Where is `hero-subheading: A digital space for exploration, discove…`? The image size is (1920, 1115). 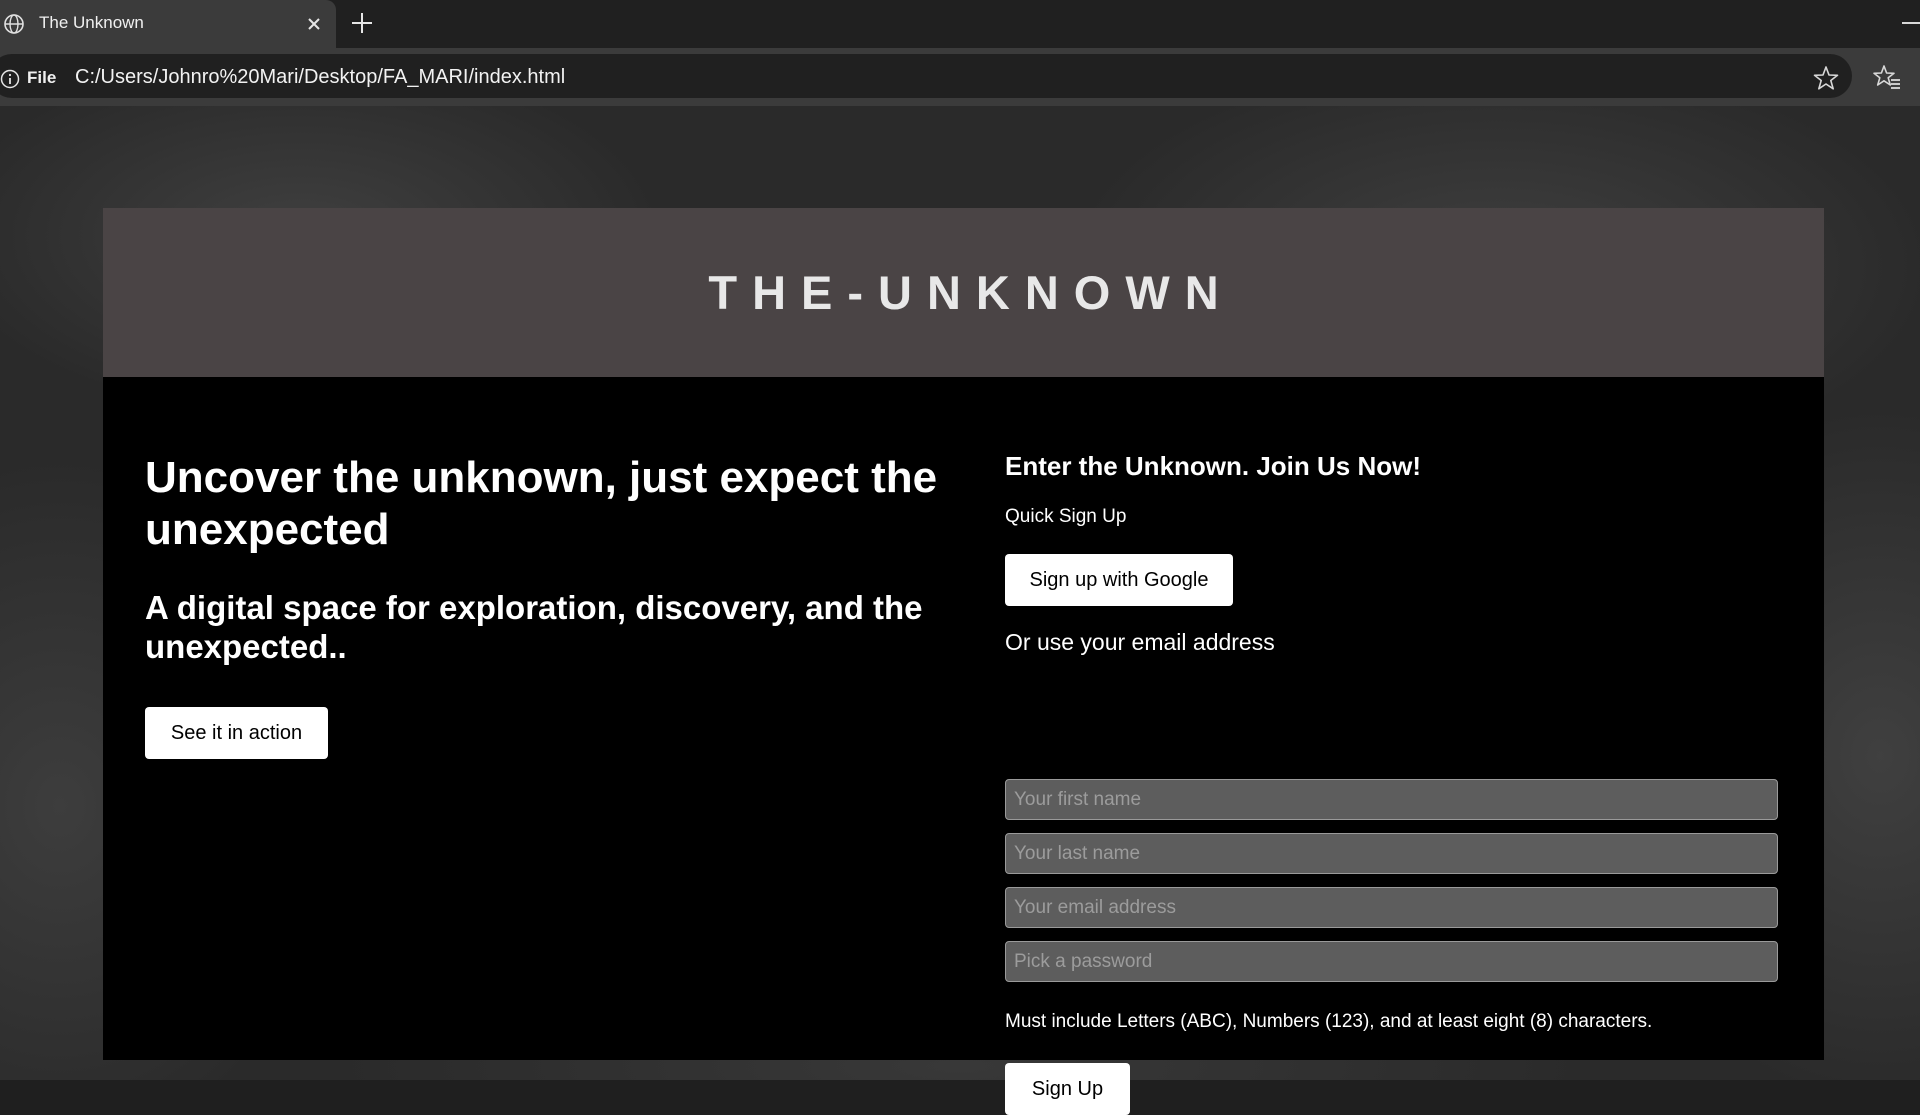 hero-subheading: A digital space for exploration, discove… is located at coordinates (534, 627).